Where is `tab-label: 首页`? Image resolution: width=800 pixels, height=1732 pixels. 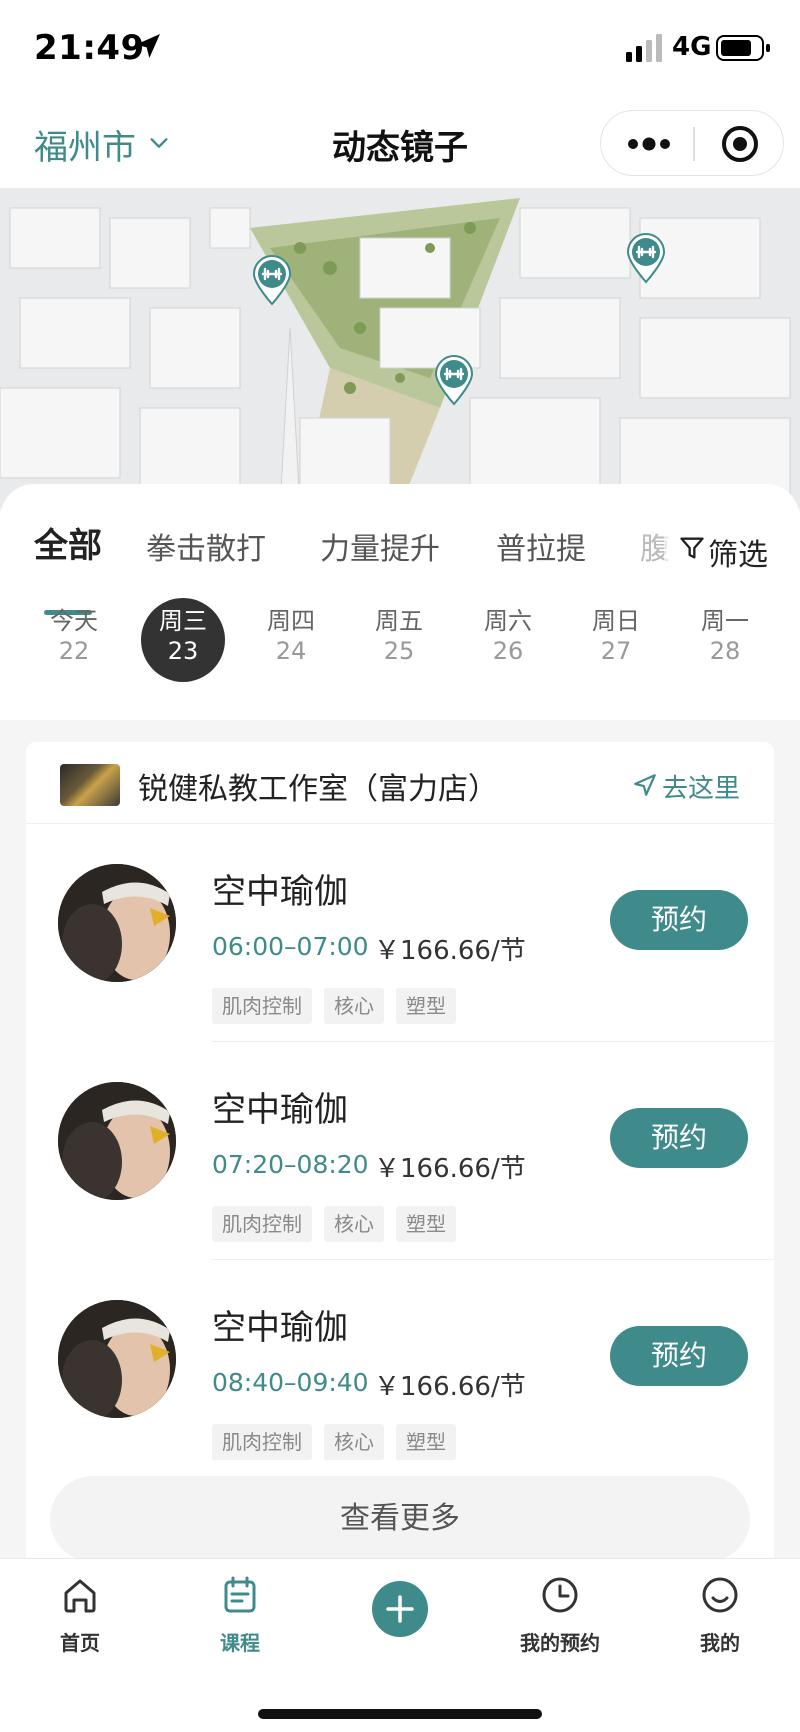
tab-label: 首页 is located at coordinates (80, 1643).